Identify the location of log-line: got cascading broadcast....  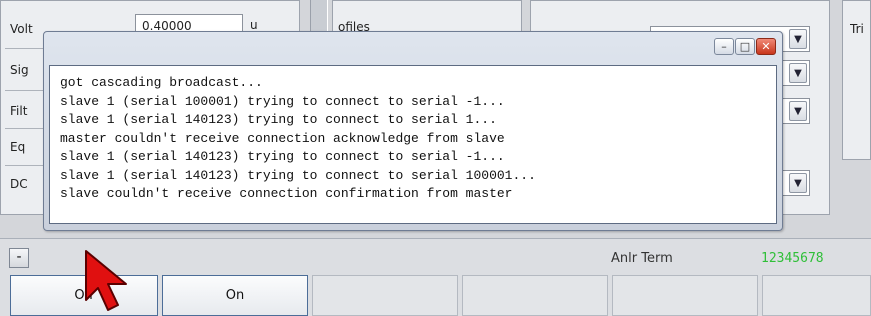
(161, 82).